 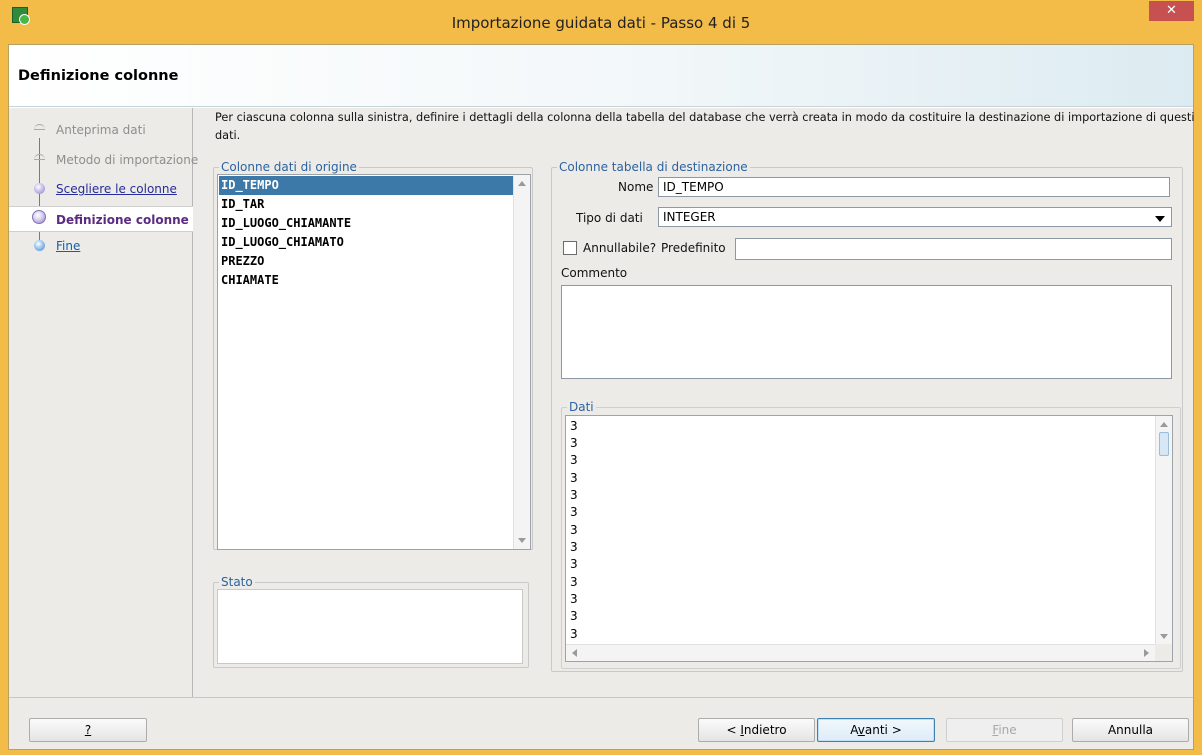 I want to click on step-label: Definizione colonne, so click(x=122, y=220).